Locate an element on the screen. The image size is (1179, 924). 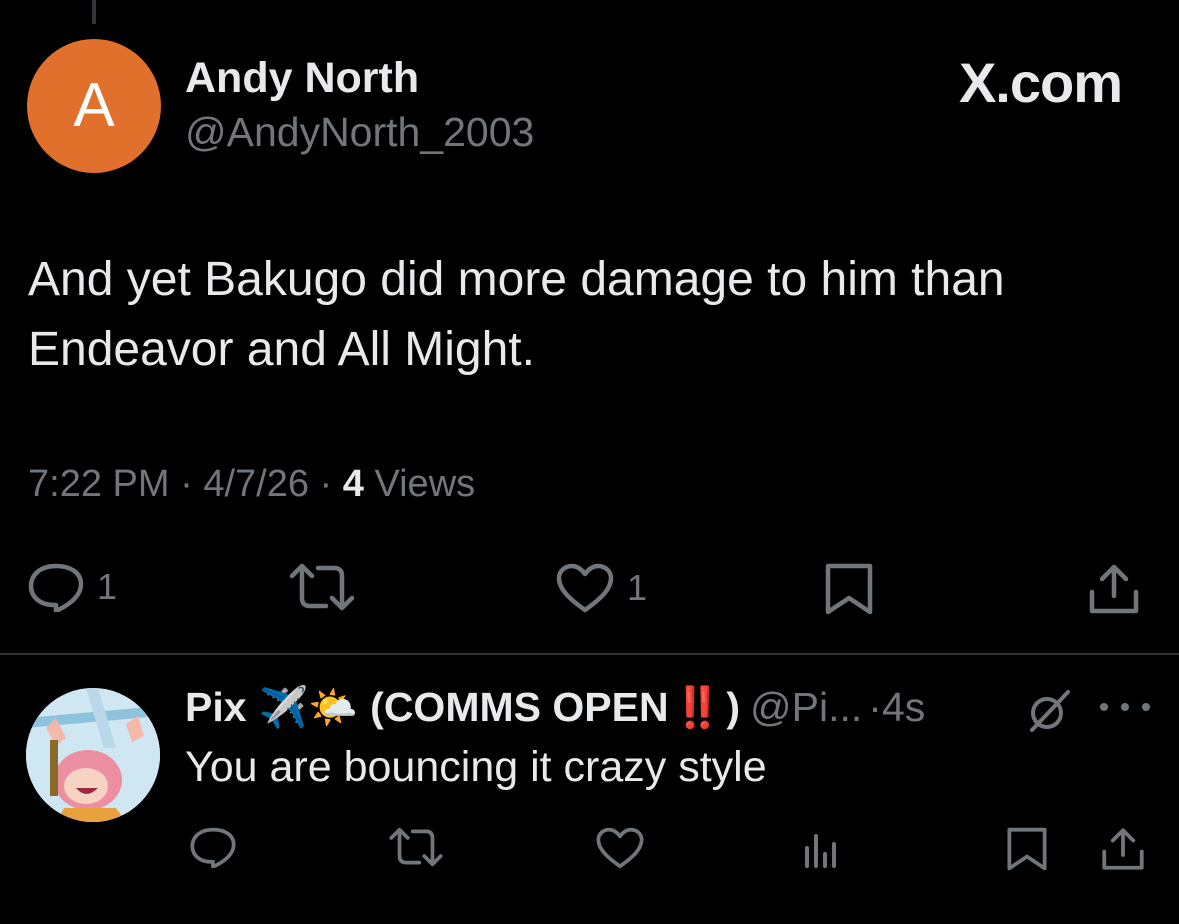
brand-logo: X.com is located at coordinates (1040, 82).